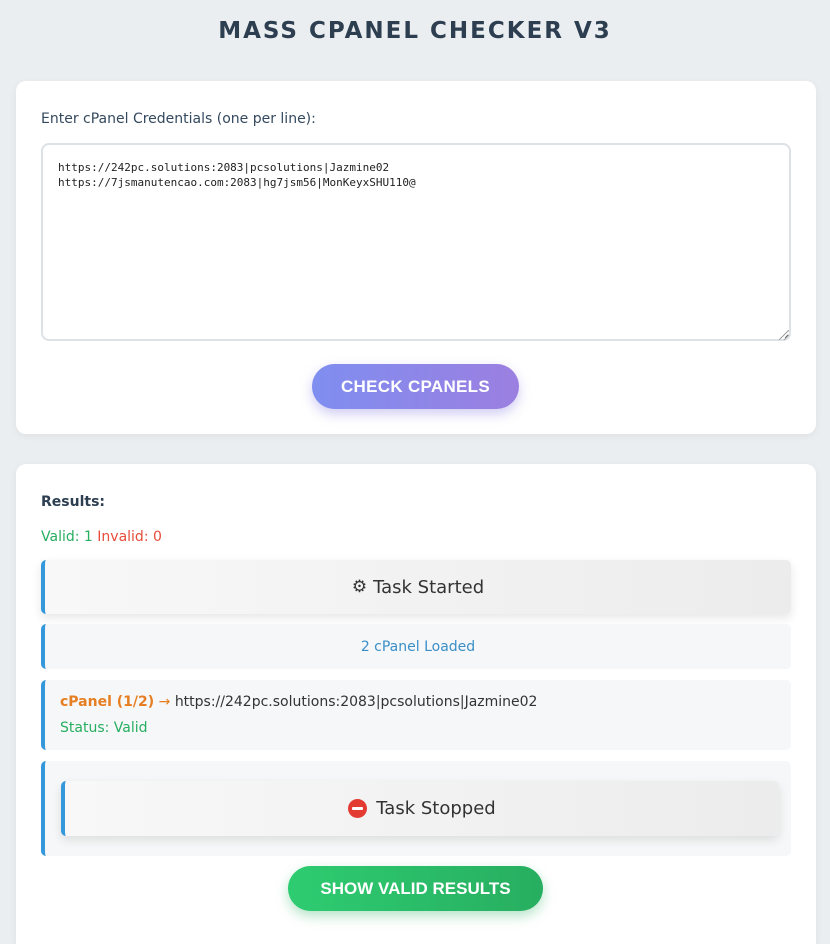  What do you see at coordinates (107, 702) in the screenshot?
I see `result-entry-tag: cPanel (1/2)` at bounding box center [107, 702].